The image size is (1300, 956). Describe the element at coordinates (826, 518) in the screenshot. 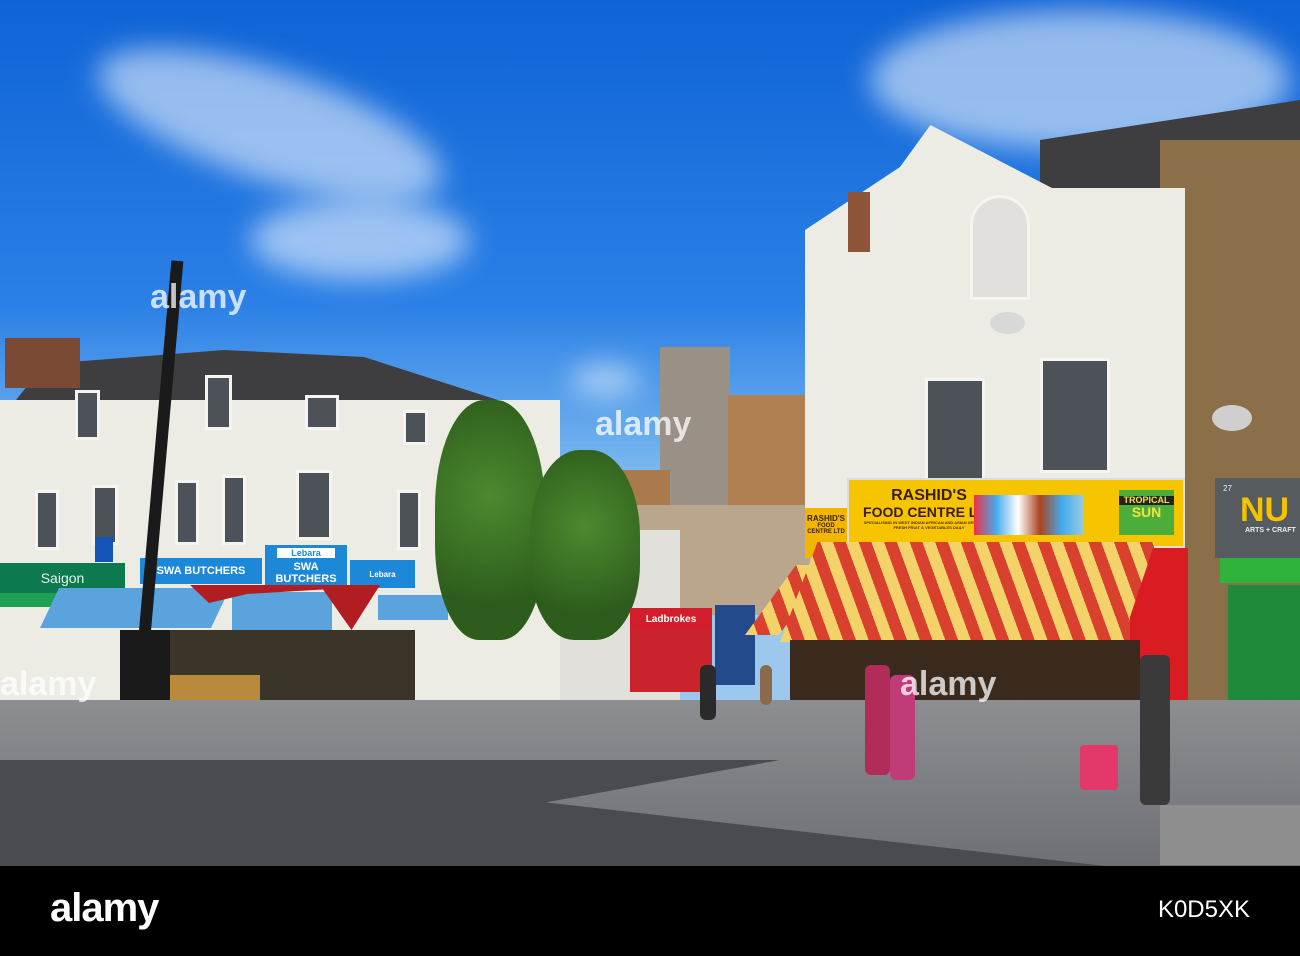

I see `rashids-side-title: RASHID'S` at that location.